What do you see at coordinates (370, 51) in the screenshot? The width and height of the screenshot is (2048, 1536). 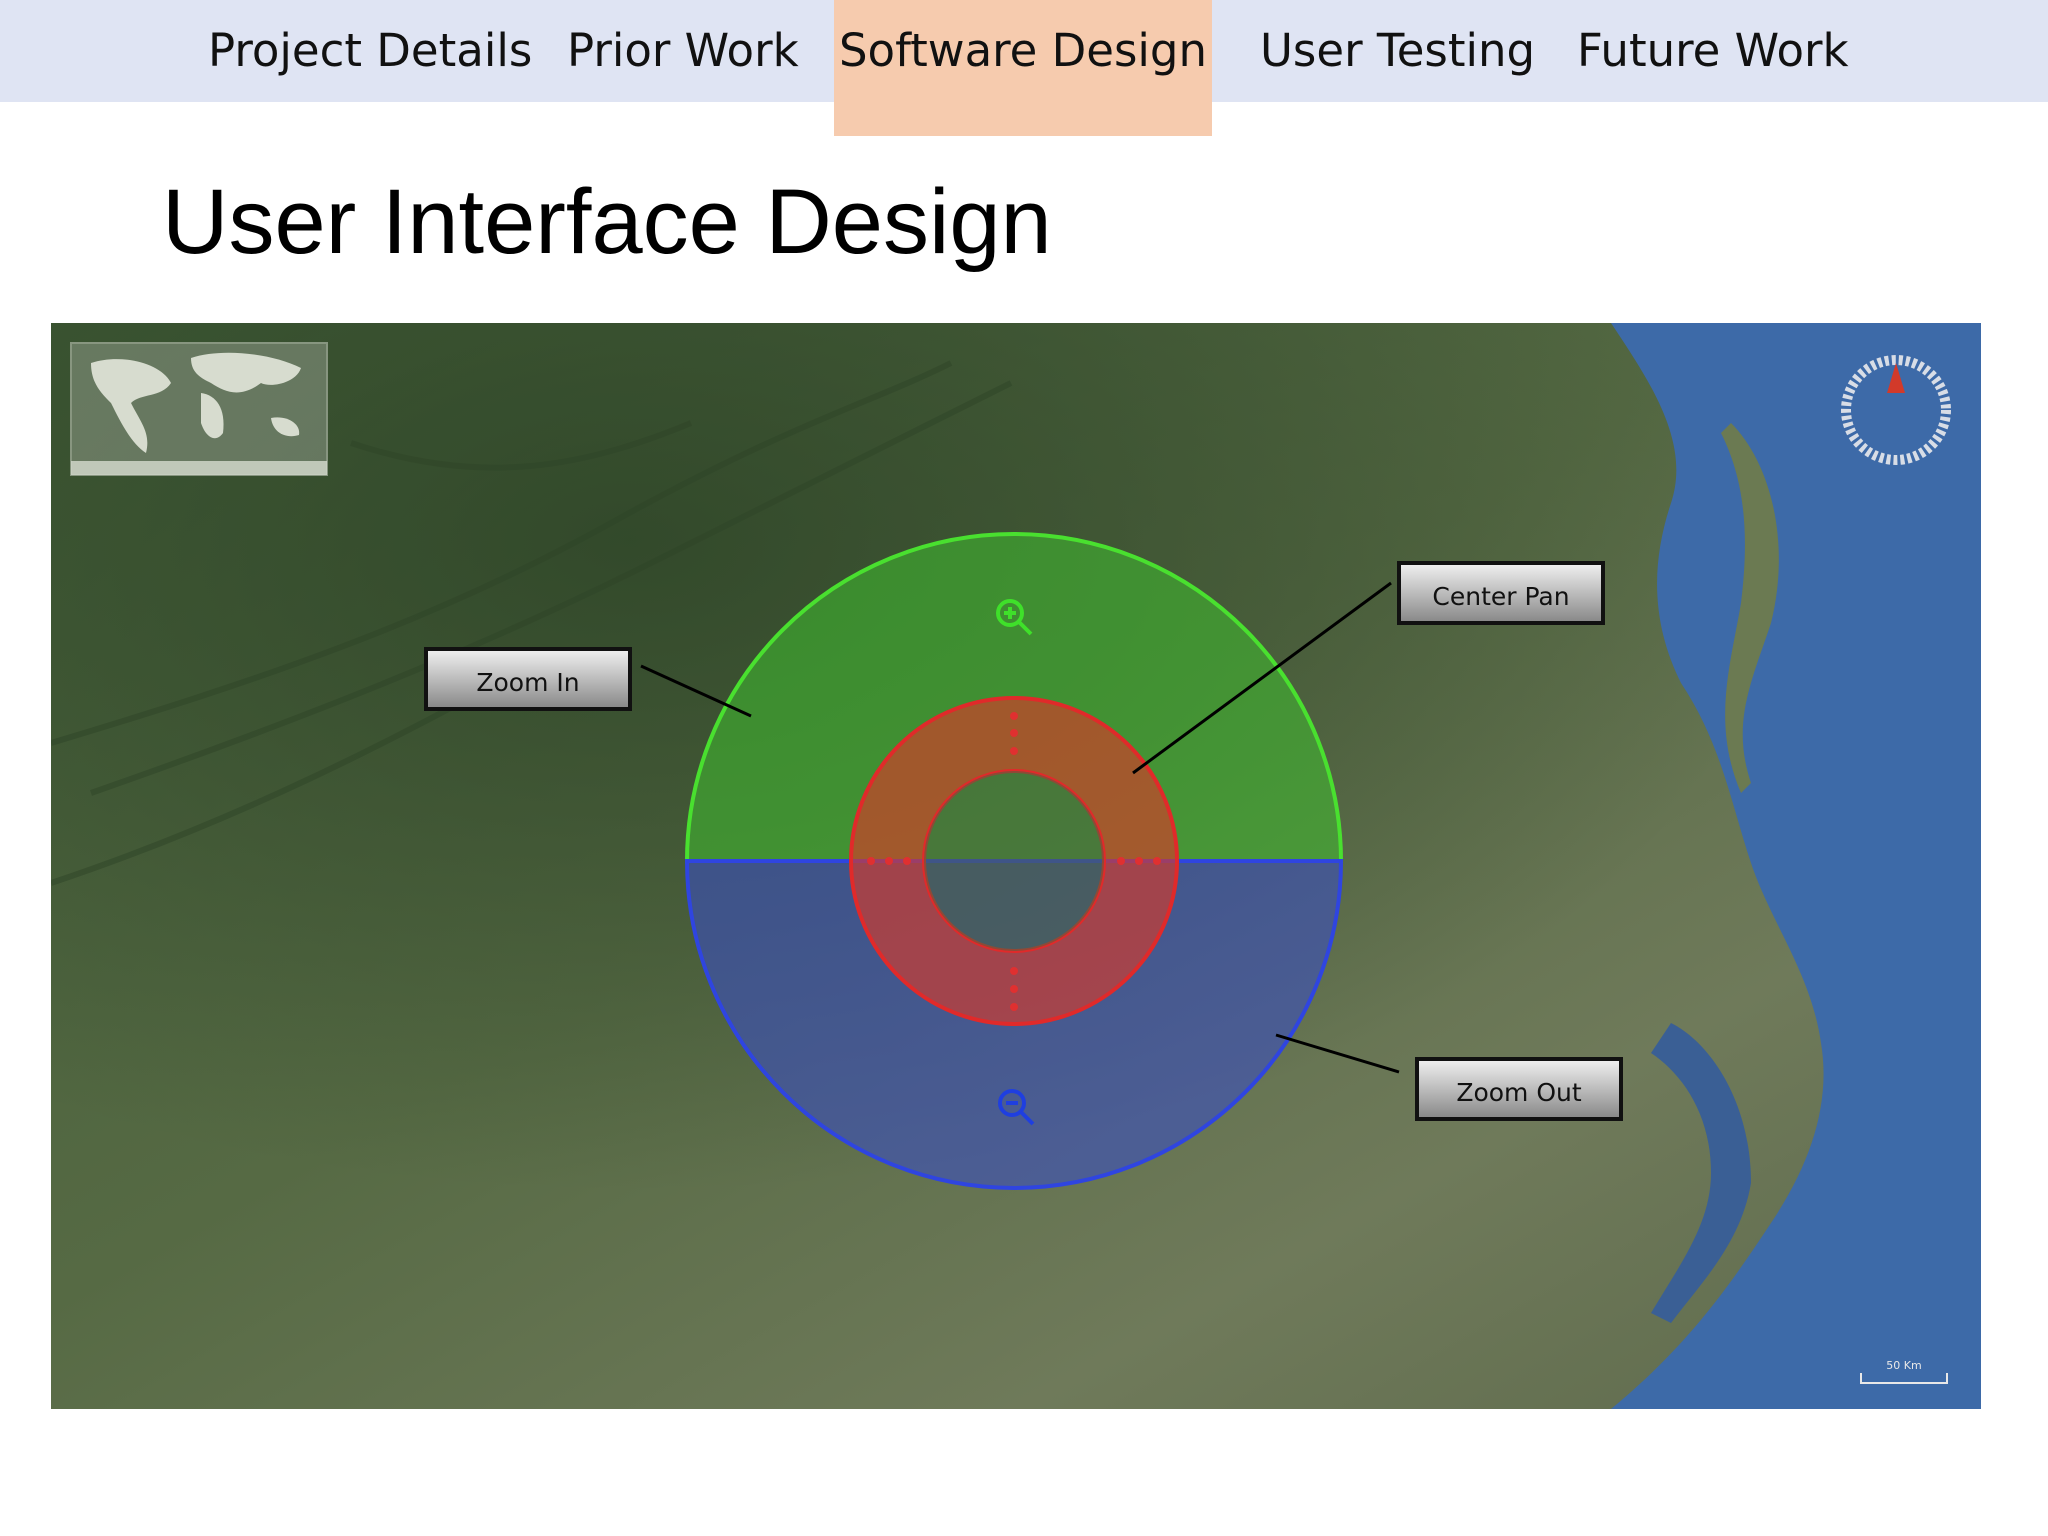 I see `tab-project-details: Project Details` at bounding box center [370, 51].